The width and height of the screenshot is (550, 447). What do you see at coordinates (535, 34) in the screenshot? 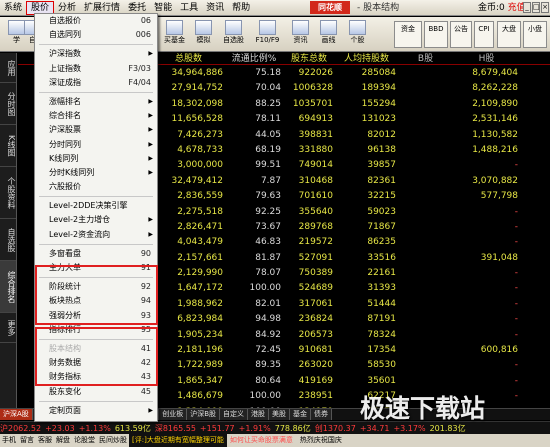
I see `small-cap-button: 小盘` at bounding box center [535, 34].